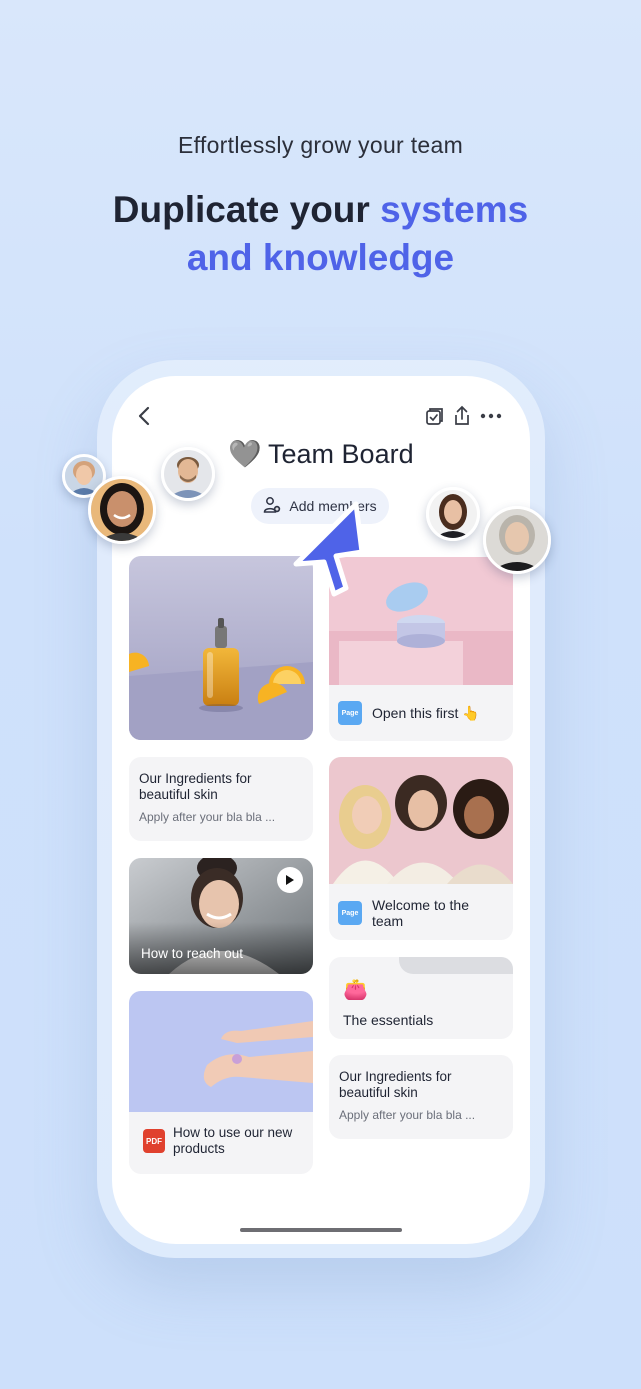 The height and width of the screenshot is (1389, 641). What do you see at coordinates (122, 510) in the screenshot?
I see `avatar-girl` at bounding box center [122, 510].